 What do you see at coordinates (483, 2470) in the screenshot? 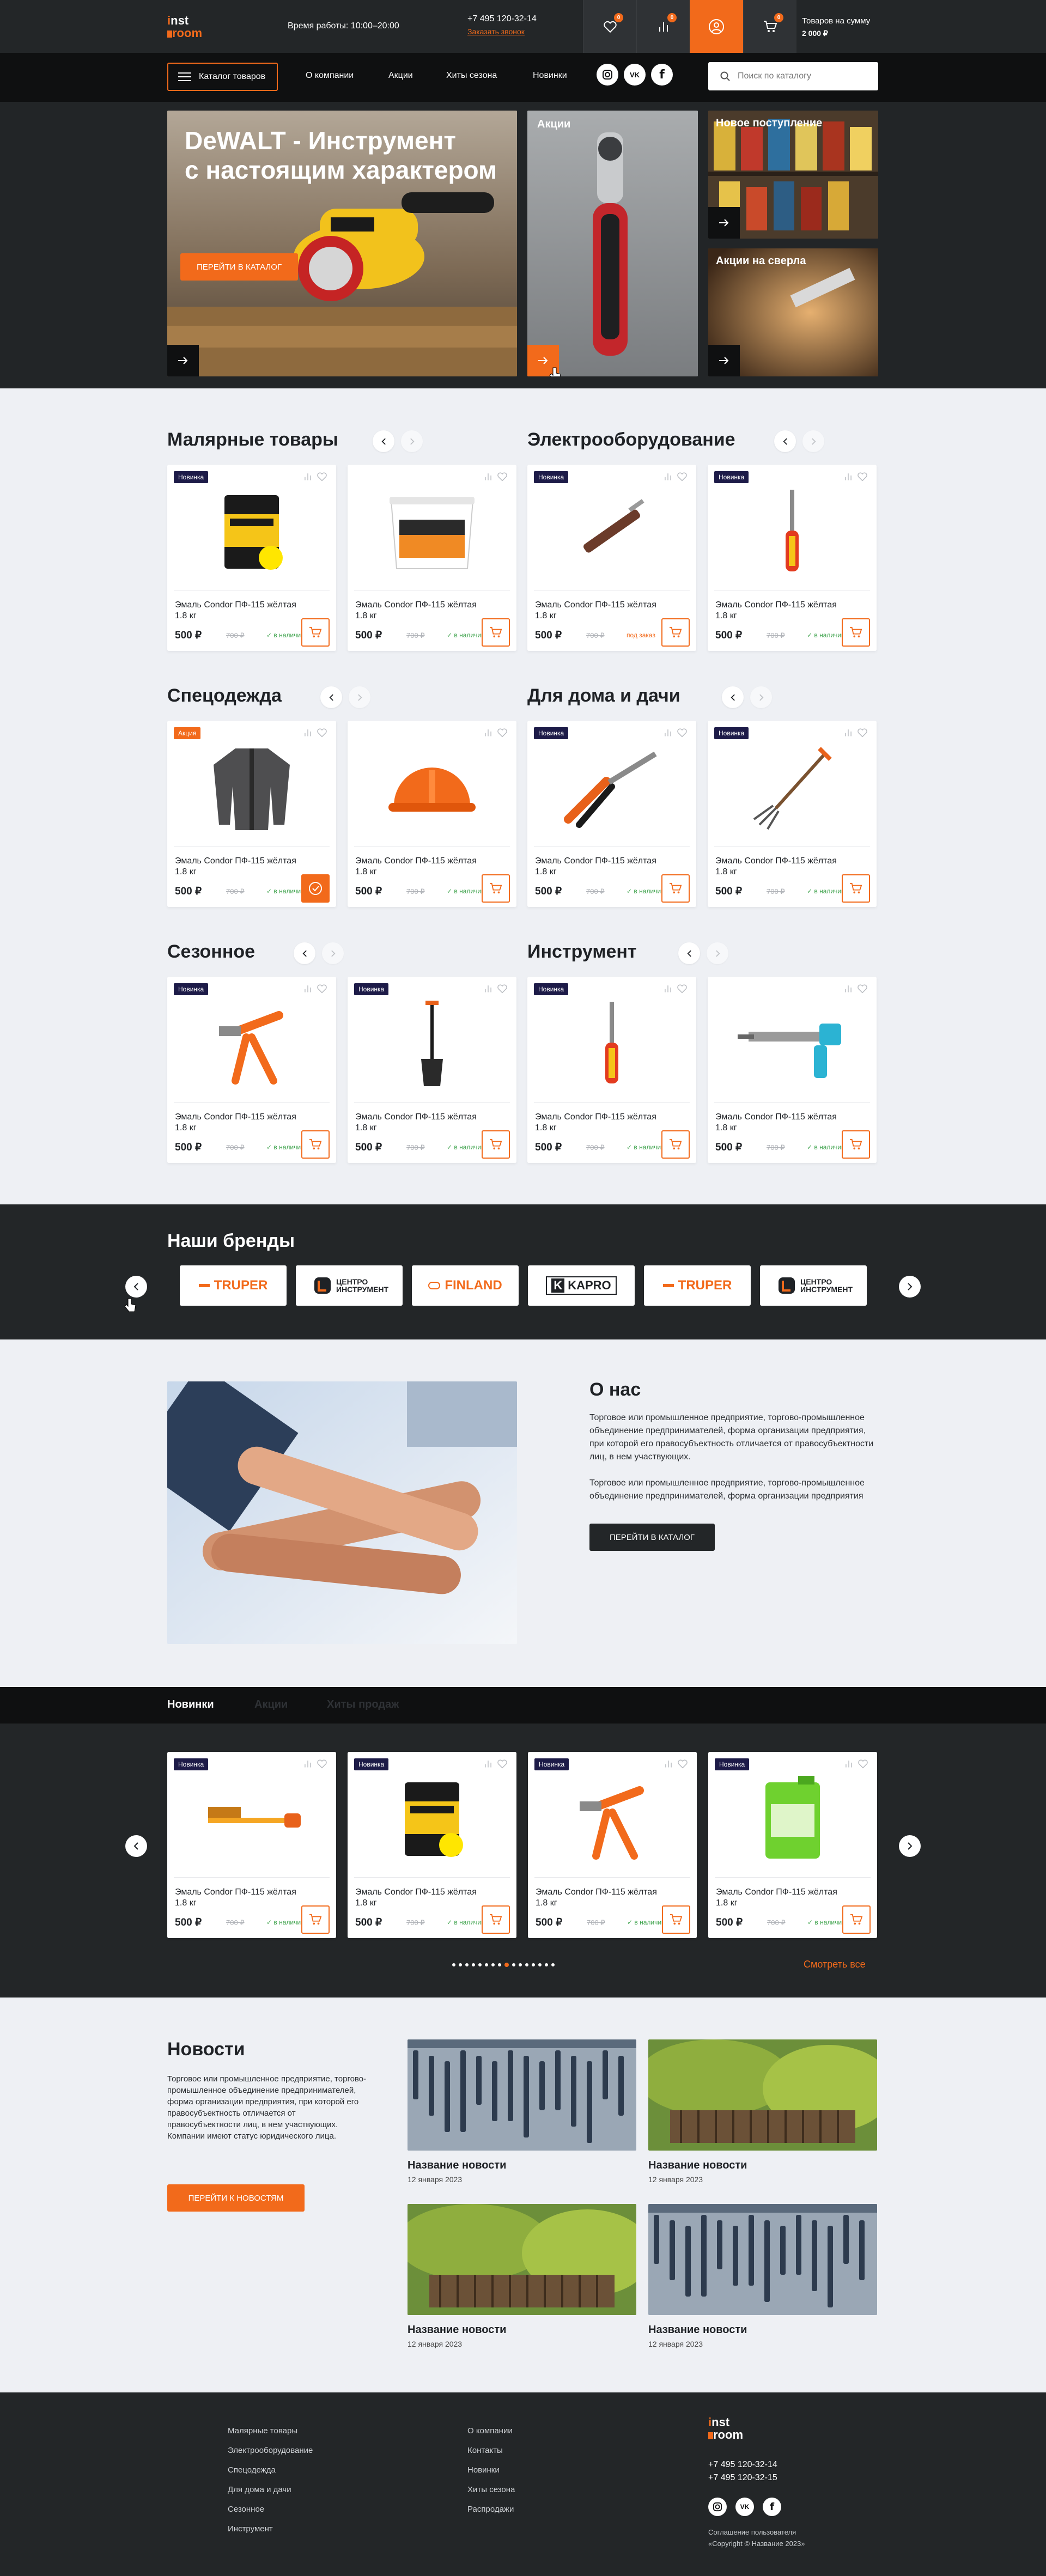
I see `footer-link: Новинки` at bounding box center [483, 2470].